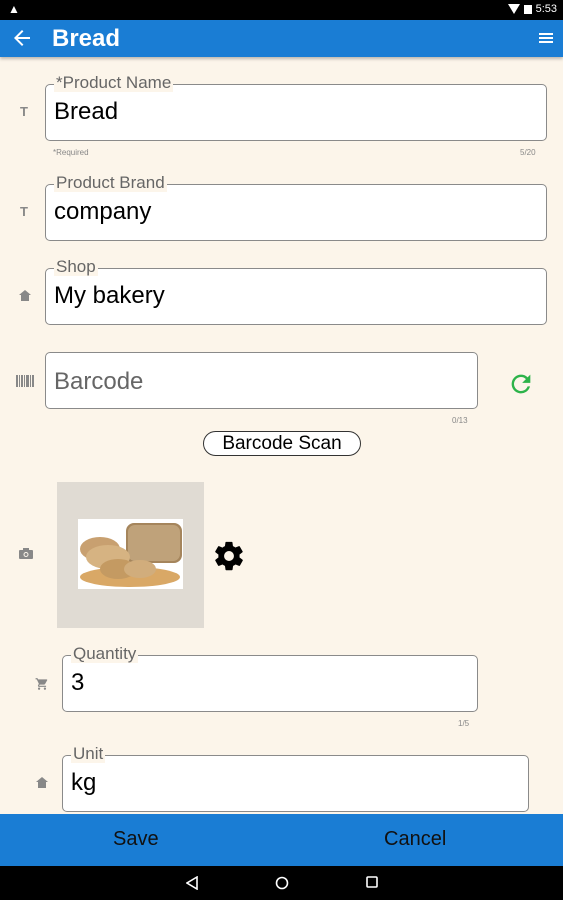  I want to click on shop-label: Shop, so click(76, 266).